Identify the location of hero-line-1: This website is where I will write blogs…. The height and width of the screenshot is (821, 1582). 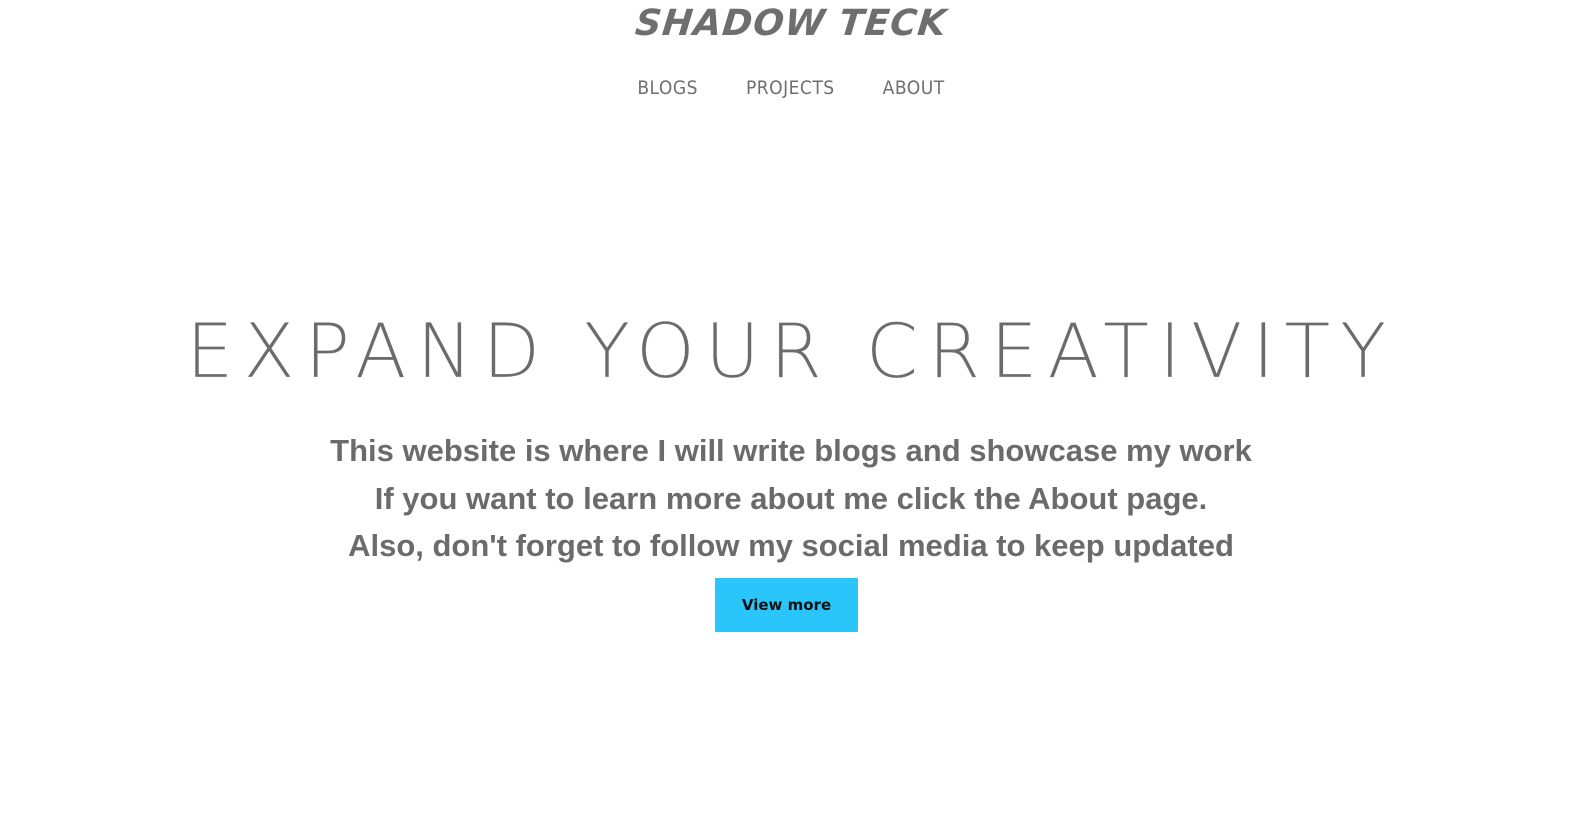
(791, 450).